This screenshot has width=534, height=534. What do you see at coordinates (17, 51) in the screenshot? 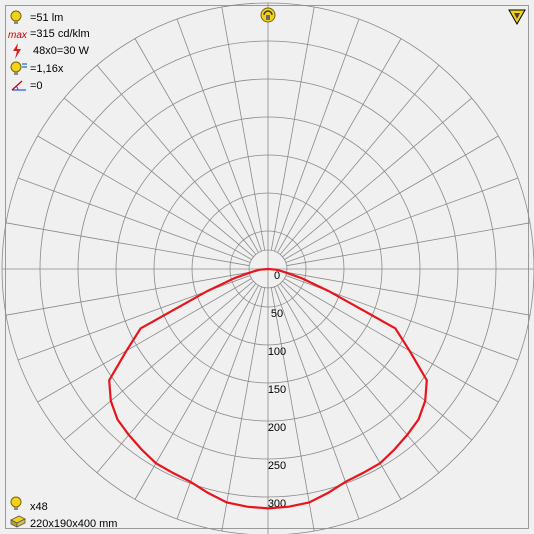
I see `power-icon` at bounding box center [17, 51].